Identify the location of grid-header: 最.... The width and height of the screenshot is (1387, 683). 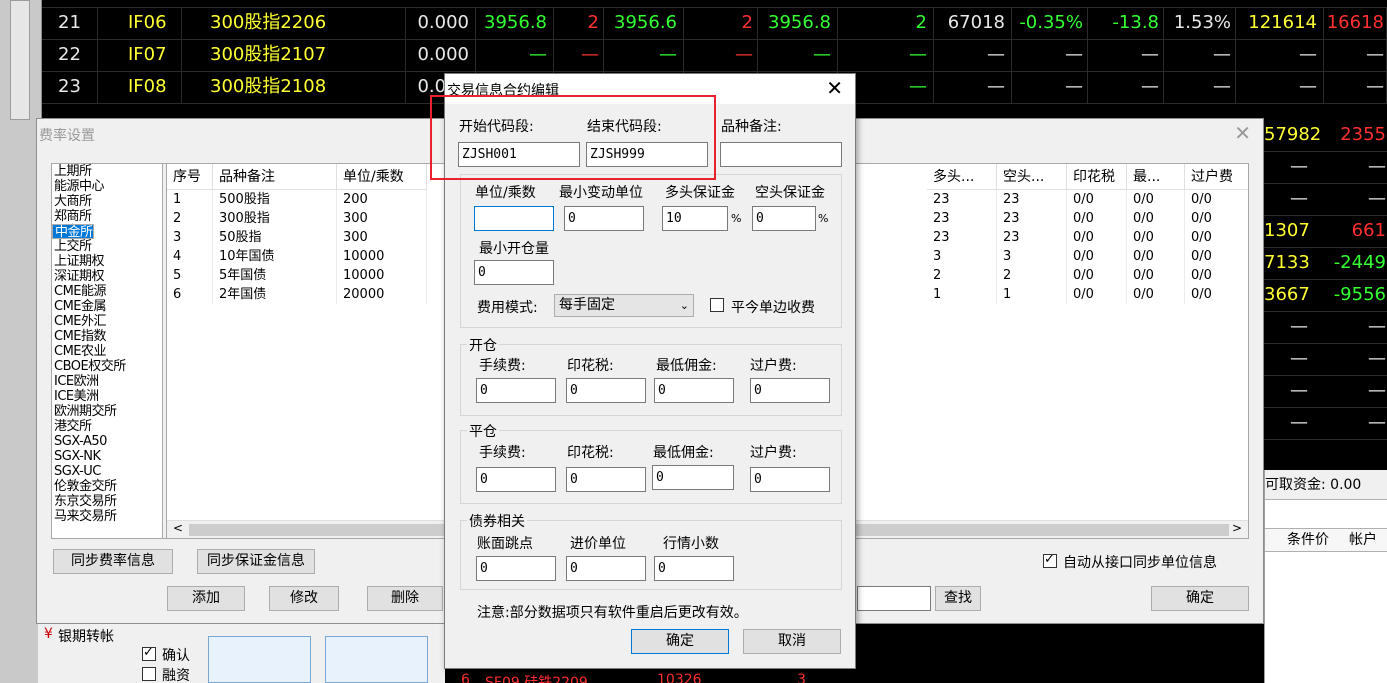
(1156, 177).